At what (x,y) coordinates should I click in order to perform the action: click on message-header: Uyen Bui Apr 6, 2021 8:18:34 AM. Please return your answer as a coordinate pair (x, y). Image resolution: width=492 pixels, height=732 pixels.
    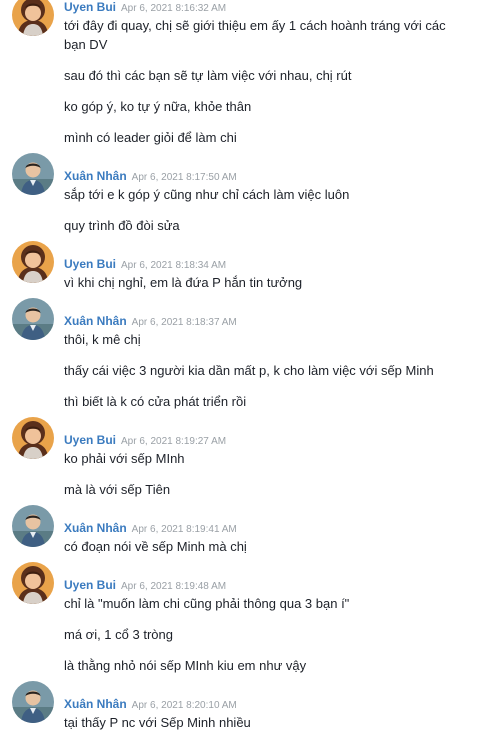
    Looking at the image, I should click on (145, 265).